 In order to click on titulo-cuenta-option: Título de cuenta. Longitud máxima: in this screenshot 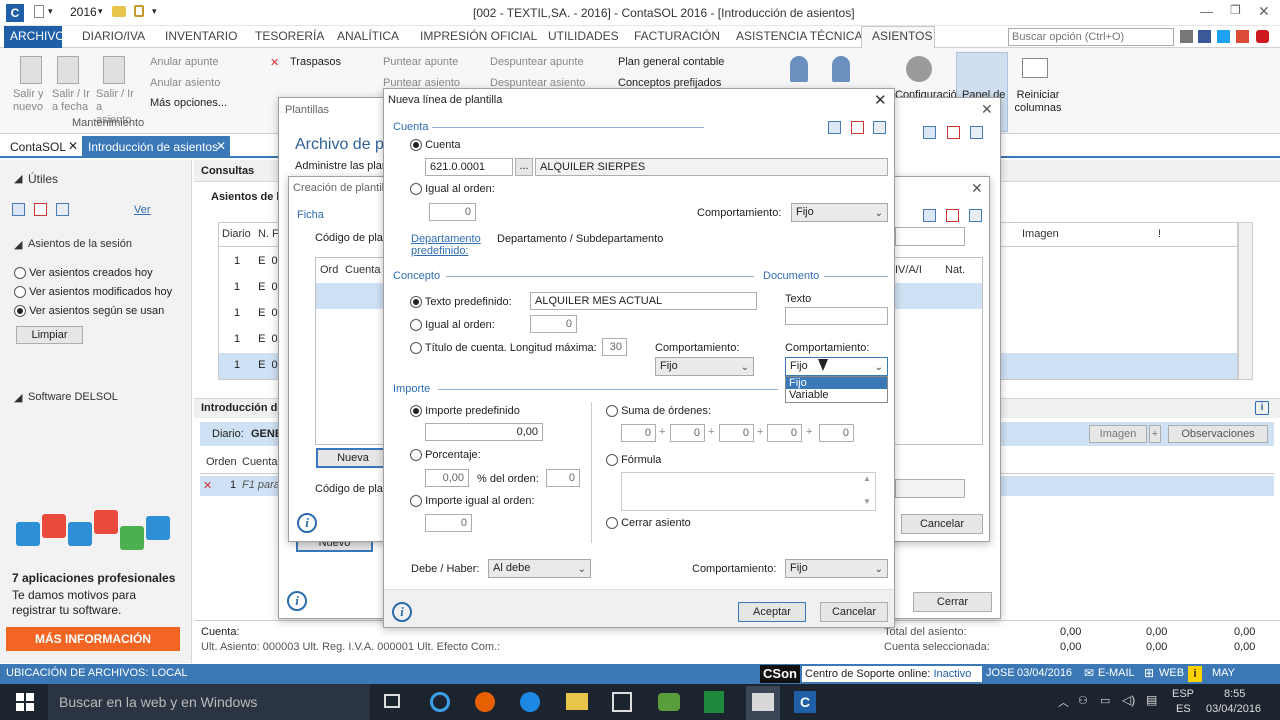, I will do `click(503, 348)`.